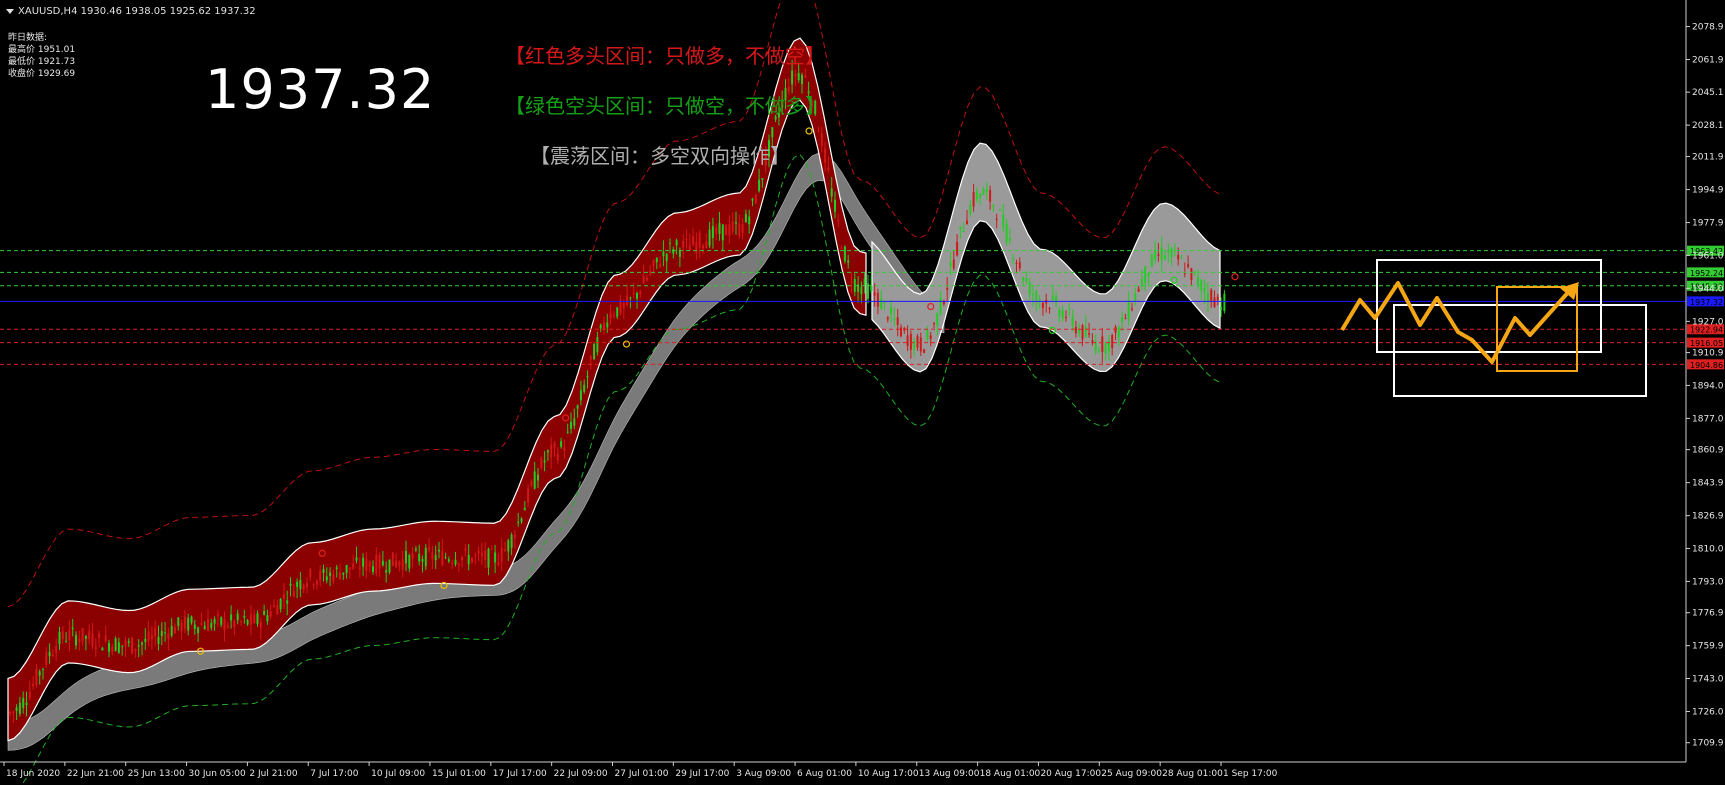 This screenshot has width=1725, height=785. What do you see at coordinates (273, 774) in the screenshot?
I see `time-tick-label: 2 Jul 21:00` at bounding box center [273, 774].